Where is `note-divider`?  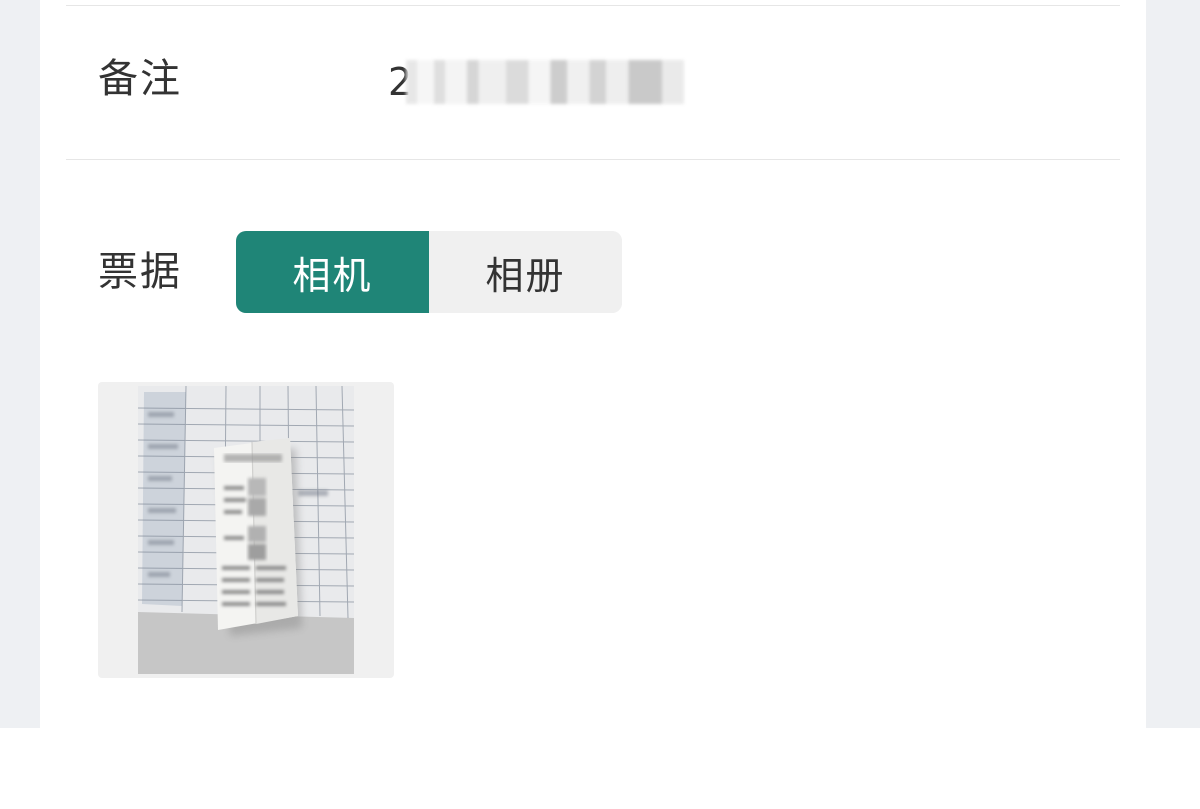 note-divider is located at coordinates (593, 159).